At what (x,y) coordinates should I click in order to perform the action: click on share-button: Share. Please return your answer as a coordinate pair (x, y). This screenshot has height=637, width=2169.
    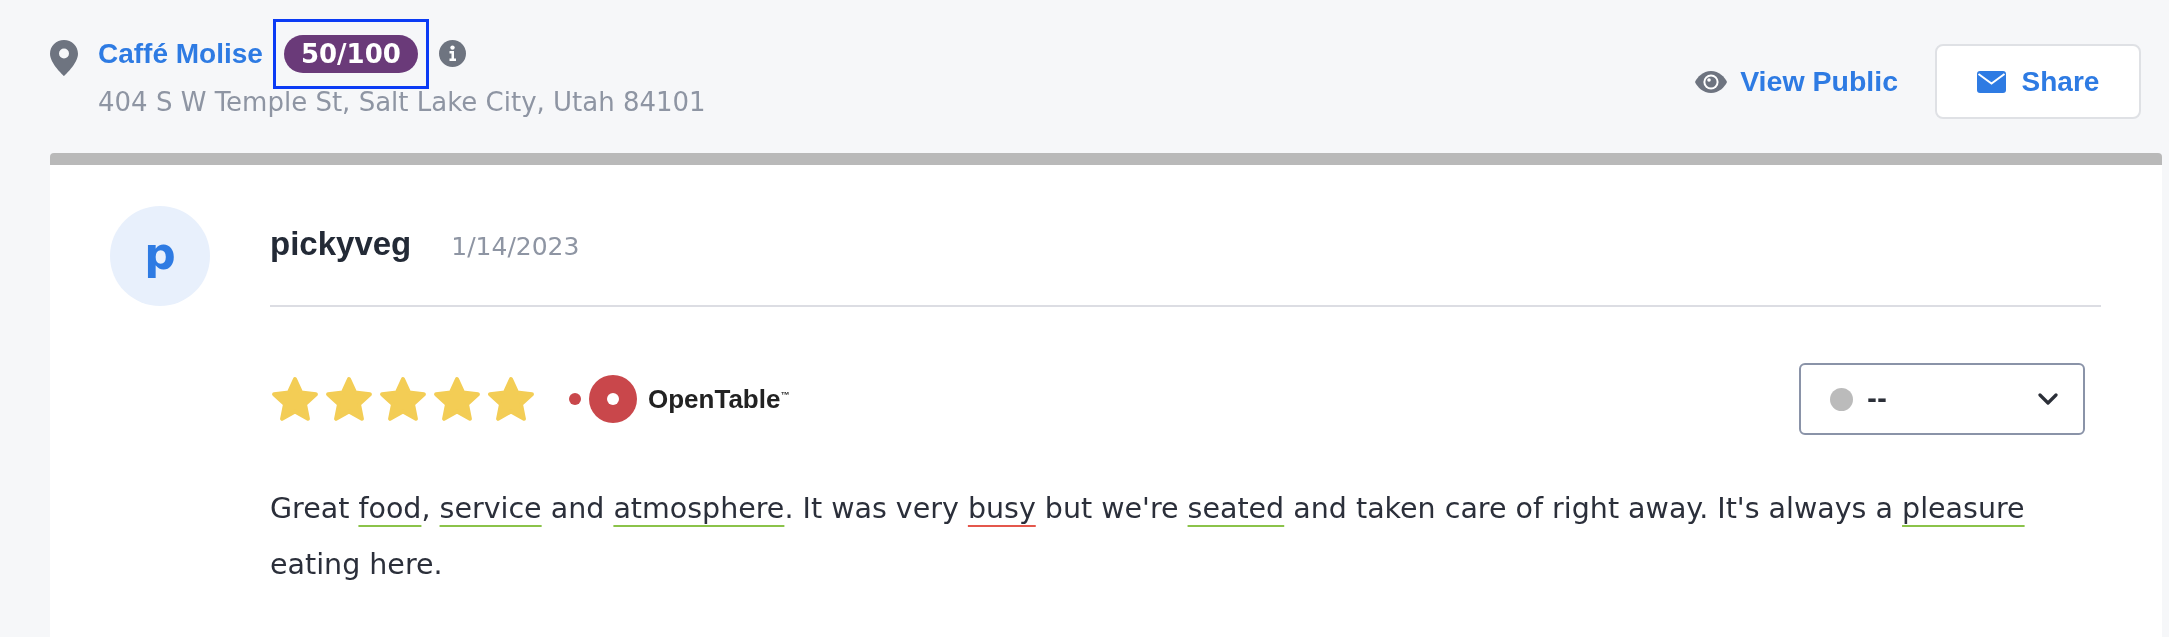
    Looking at the image, I should click on (2038, 81).